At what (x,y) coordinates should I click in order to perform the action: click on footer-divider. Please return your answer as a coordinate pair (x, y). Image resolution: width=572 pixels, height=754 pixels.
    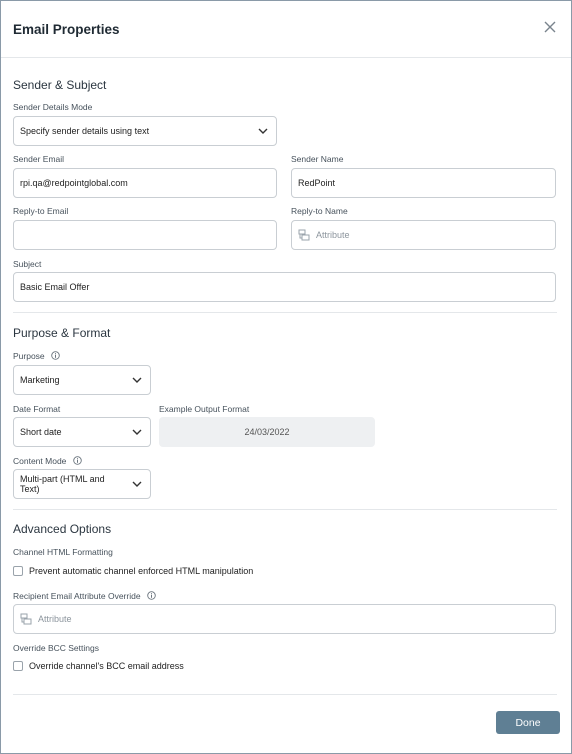
    Looking at the image, I should click on (285, 694).